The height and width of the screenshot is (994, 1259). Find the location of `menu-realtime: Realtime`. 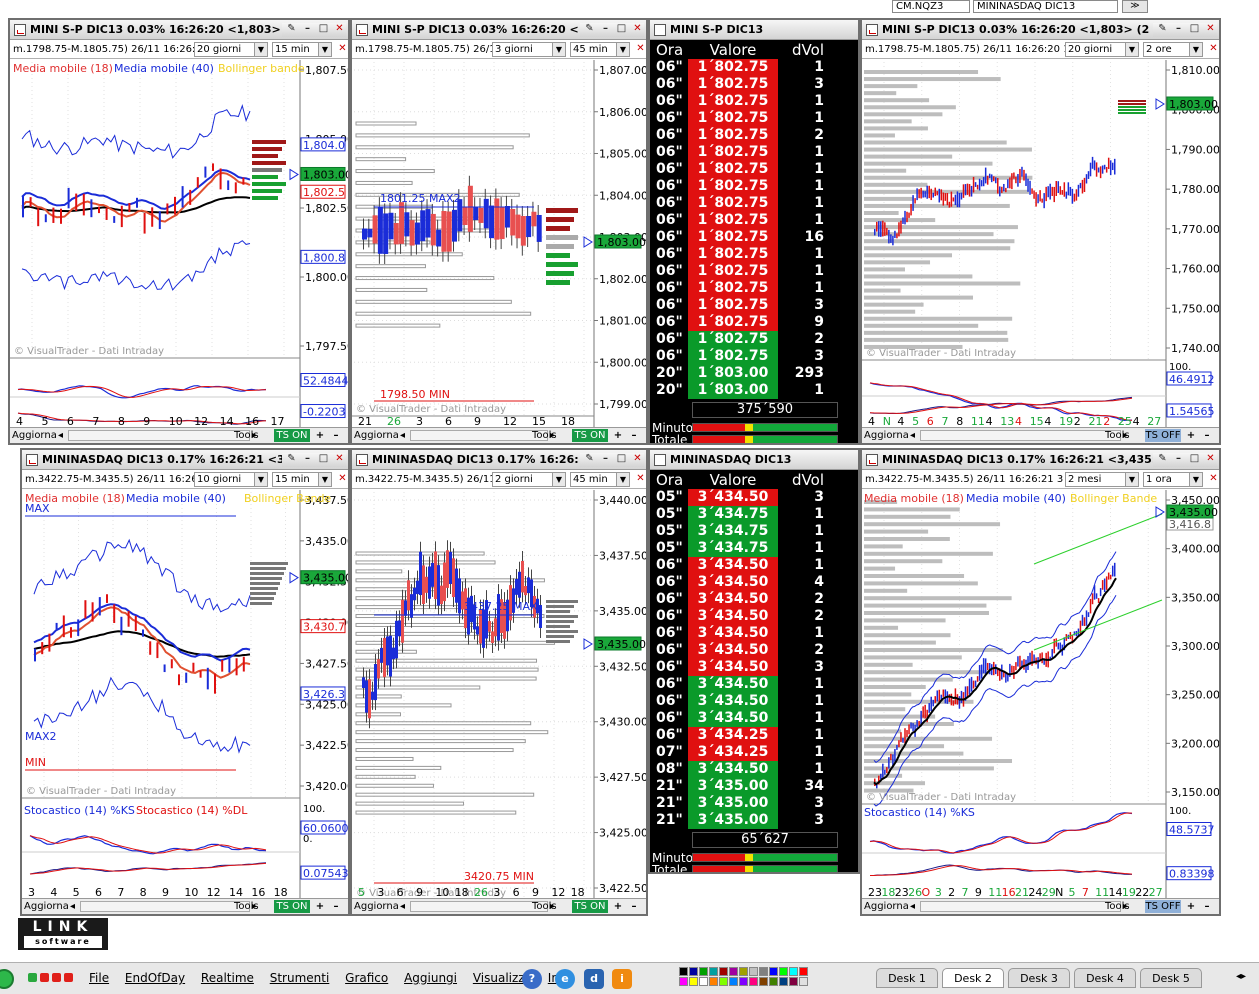

menu-realtime: Realtime is located at coordinates (227, 978).